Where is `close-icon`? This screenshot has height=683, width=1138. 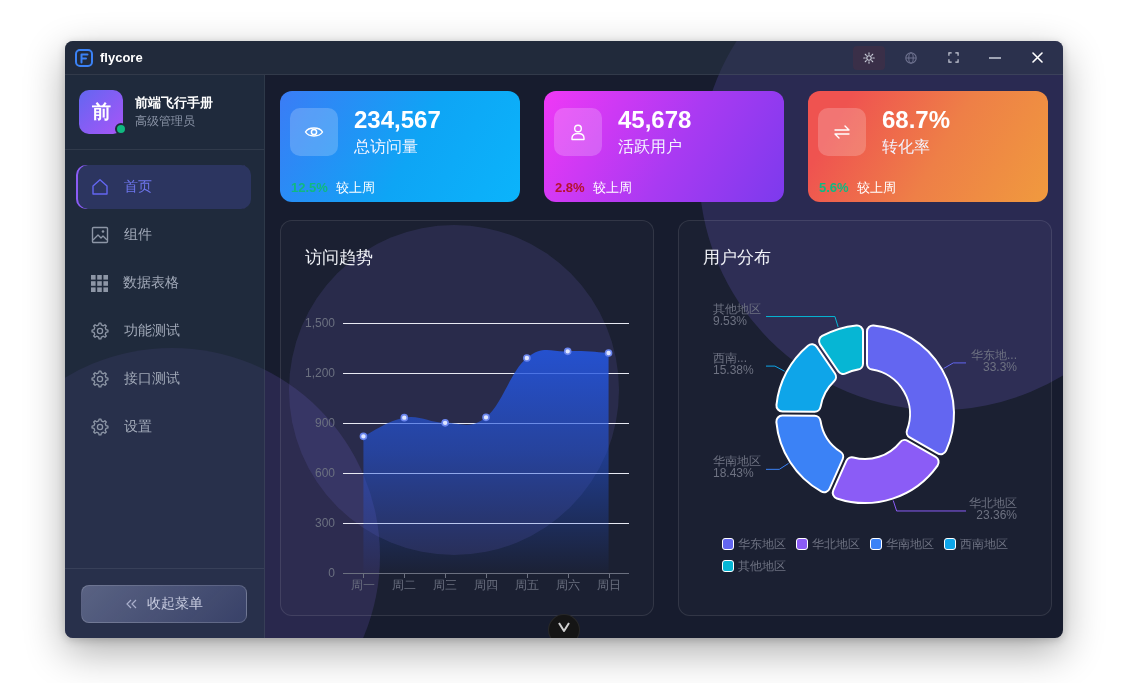
close-icon is located at coordinates (1037, 57).